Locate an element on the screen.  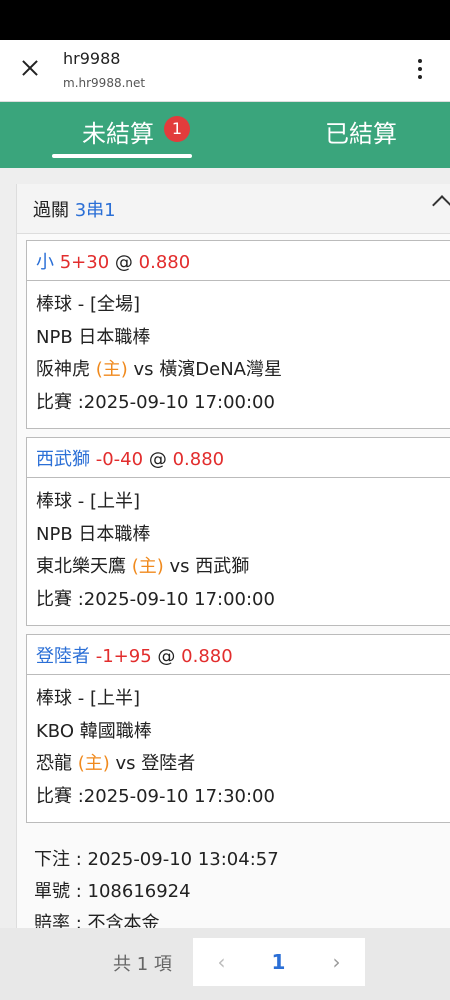
tab-settled: 已結算 is located at coordinates (361, 131).